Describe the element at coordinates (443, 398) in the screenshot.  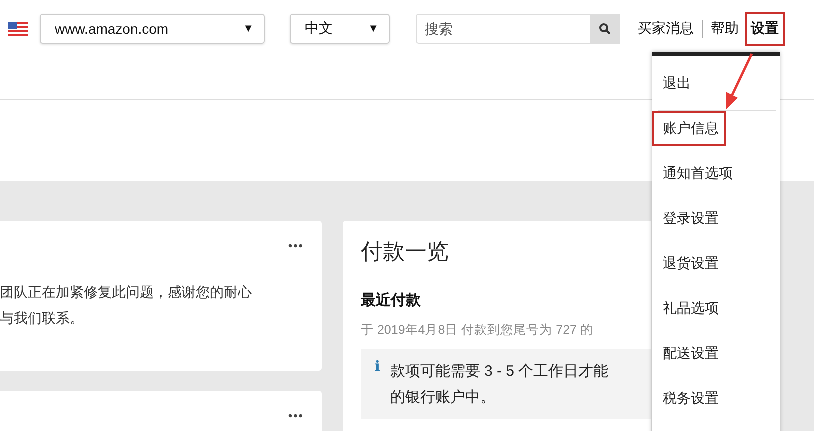
I see `notice-text: 的银行账户中。` at that location.